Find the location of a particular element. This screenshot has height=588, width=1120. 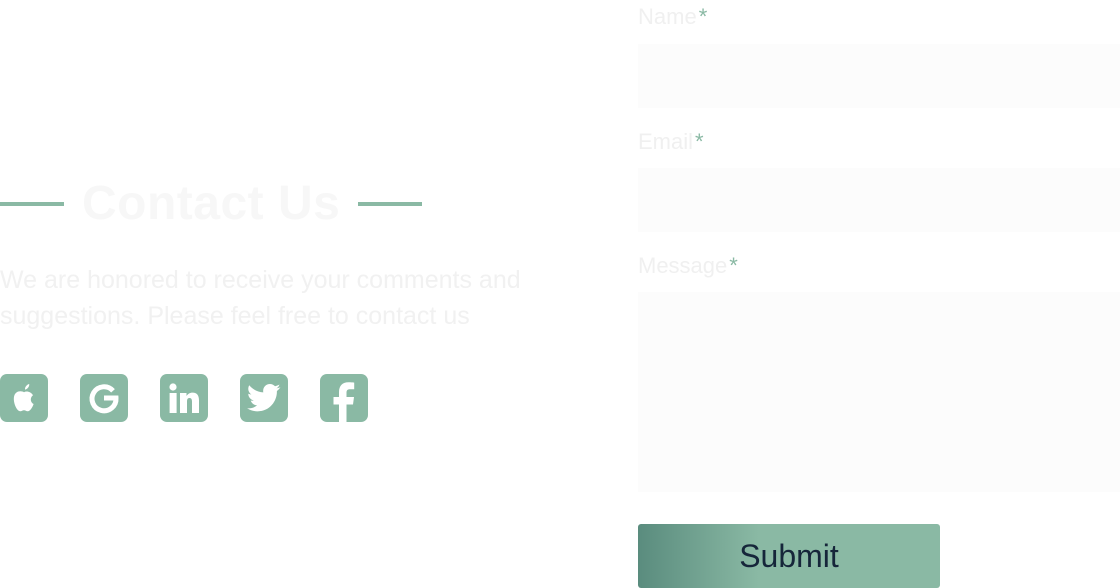

apple-icon is located at coordinates (23, 398).